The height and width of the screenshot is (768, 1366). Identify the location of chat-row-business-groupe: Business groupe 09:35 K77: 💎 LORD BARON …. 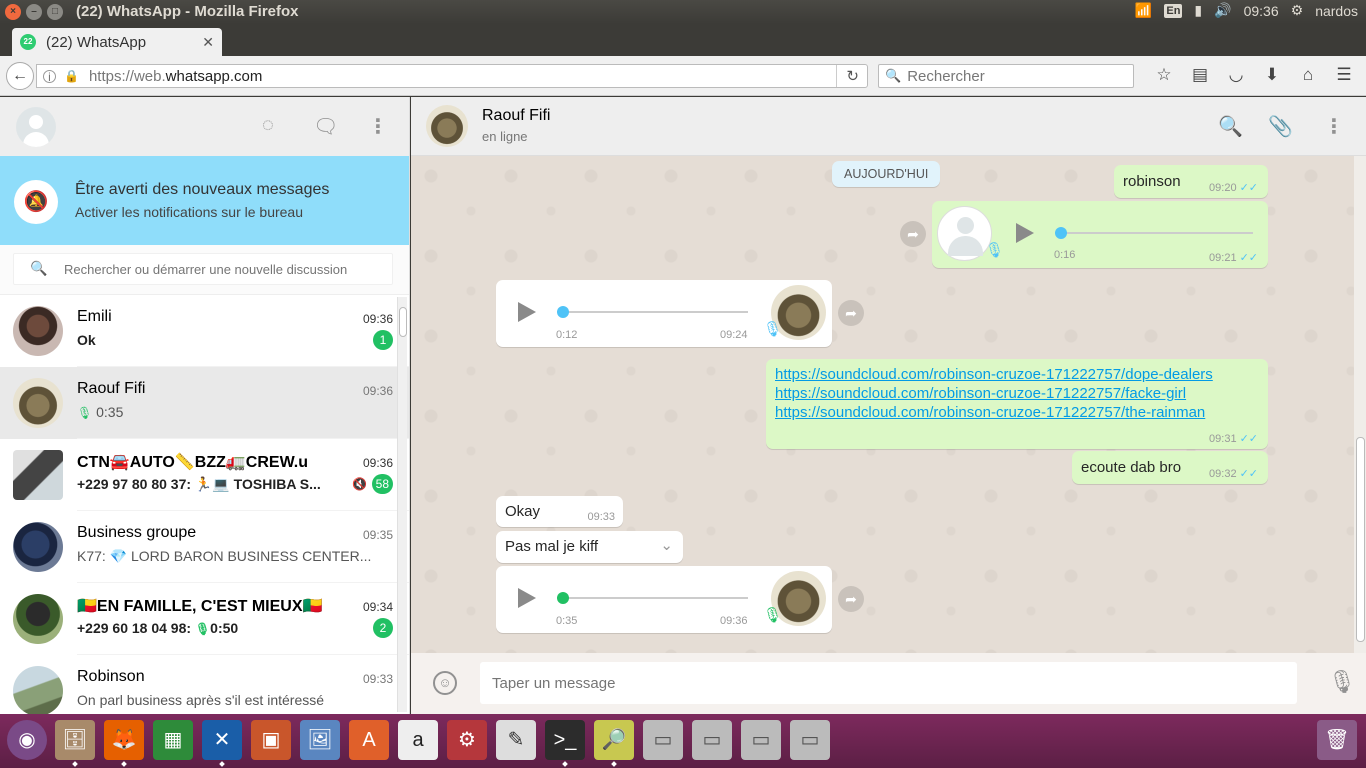
(204, 547).